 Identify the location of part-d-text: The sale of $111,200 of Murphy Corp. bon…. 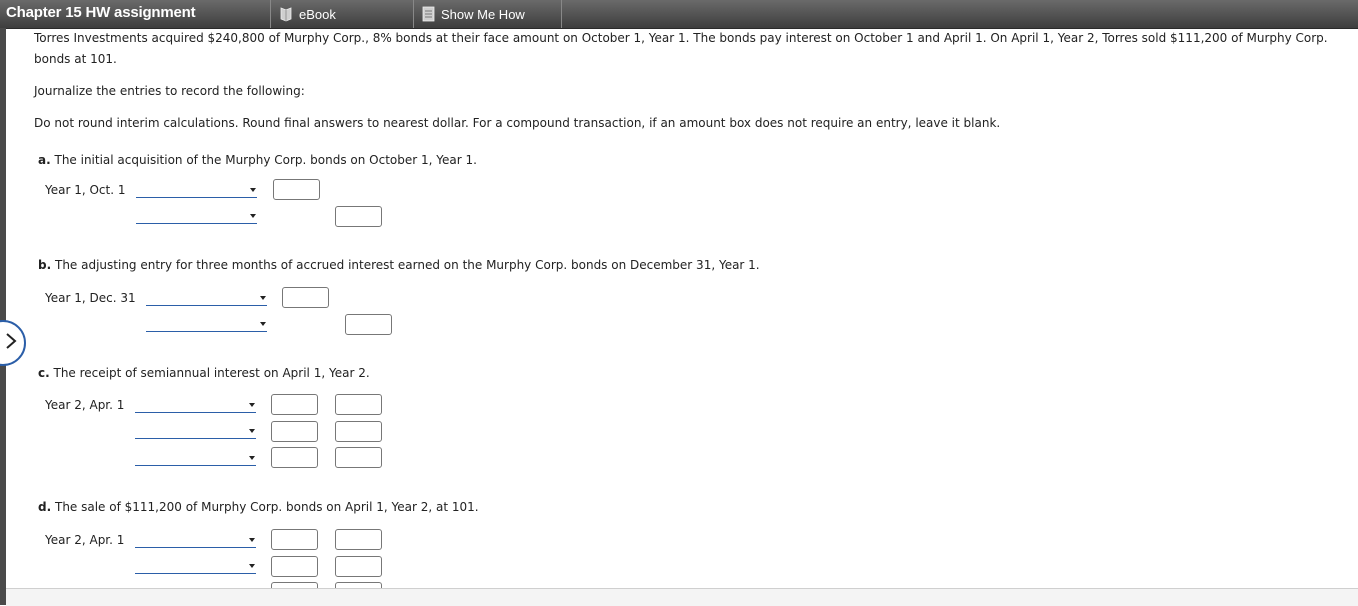
(266, 507).